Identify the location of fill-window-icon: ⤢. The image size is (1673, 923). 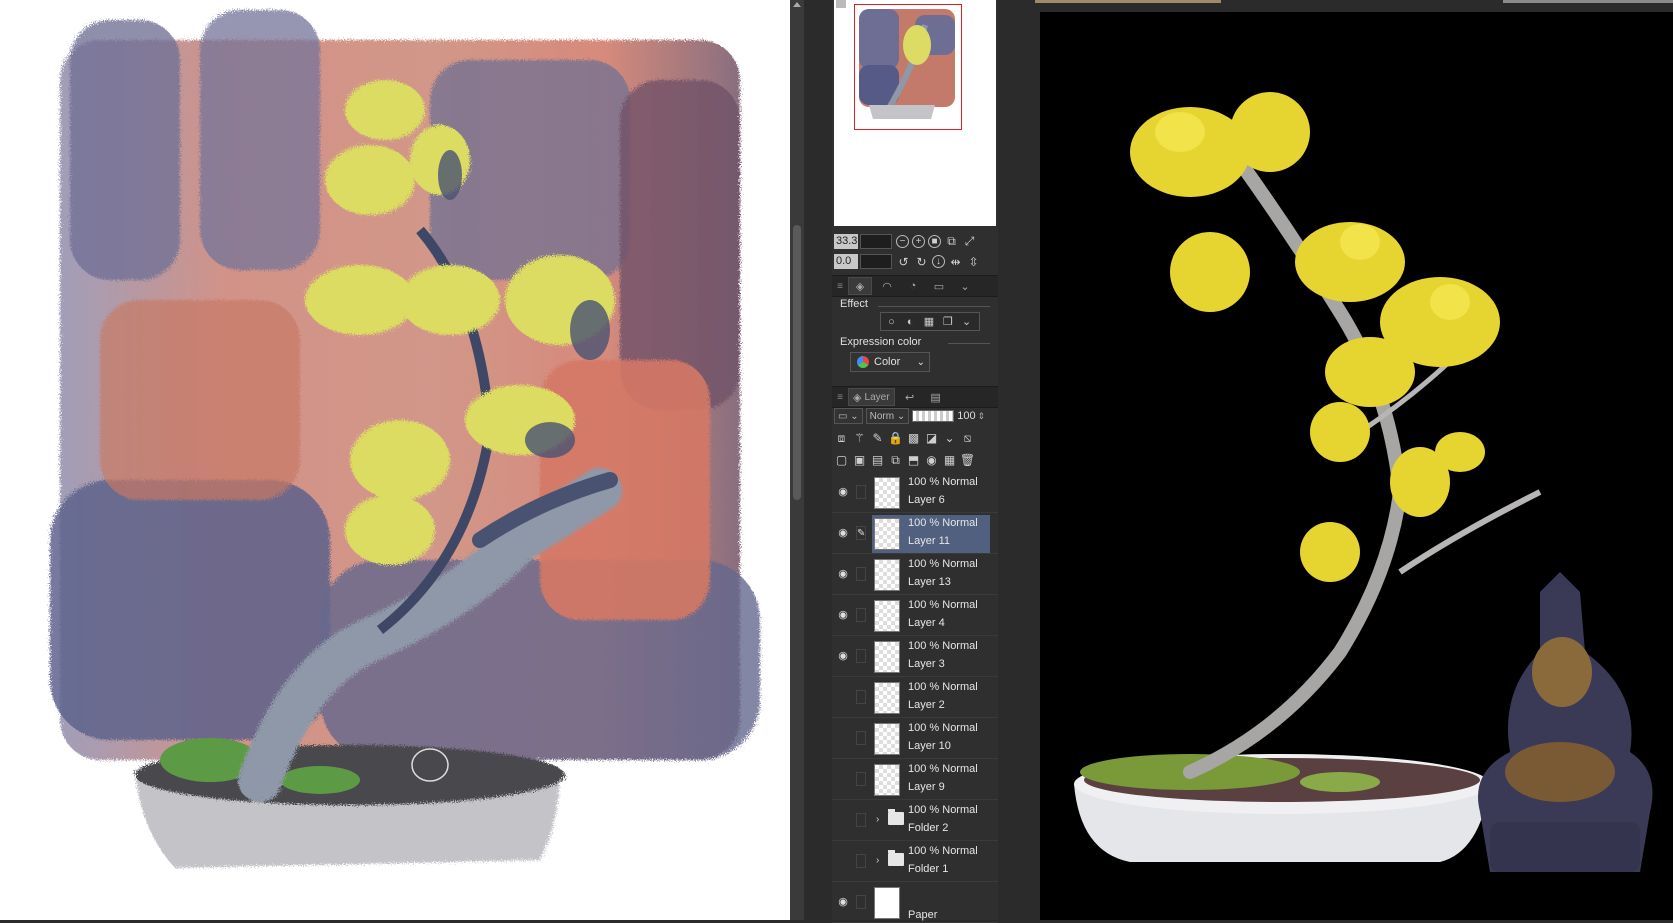
(969, 241).